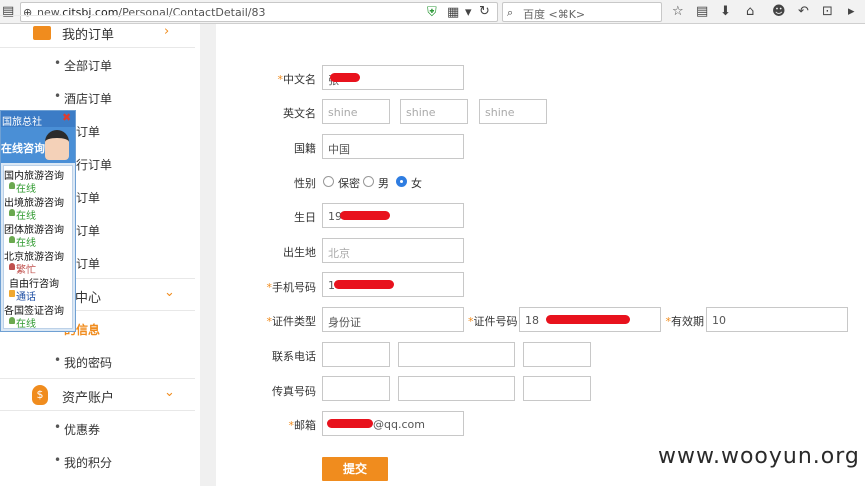  What do you see at coordinates (38, 145) in the screenshot?
I see `consult-banner: 在线咨询` at bounding box center [38, 145].